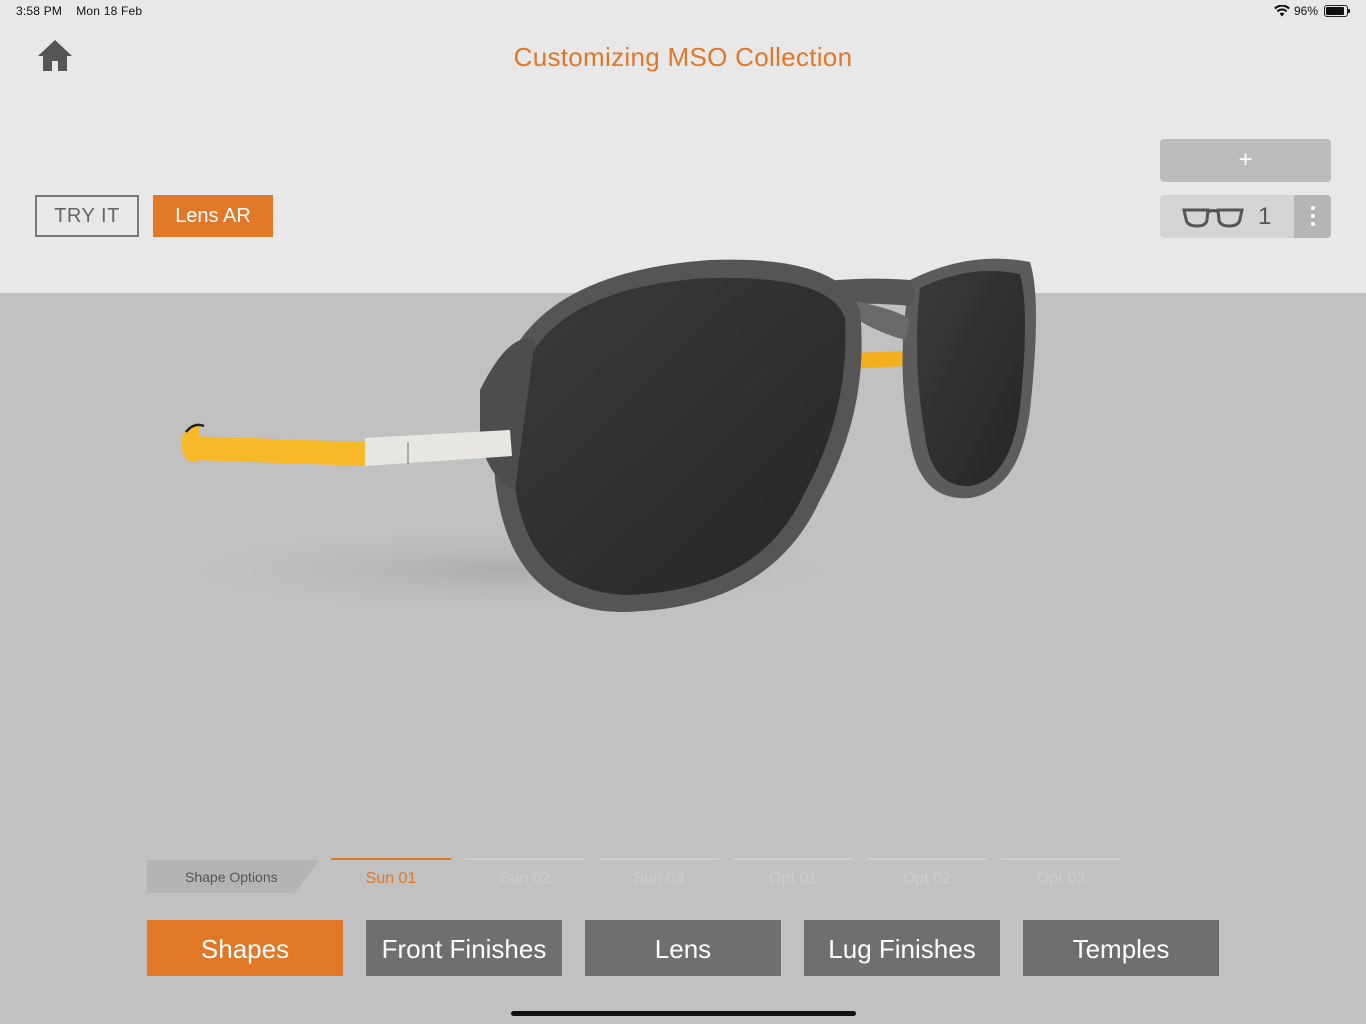 The image size is (1366, 1024). Describe the element at coordinates (391, 877) in the screenshot. I see `subtab-sun-01: Sun 01` at that location.